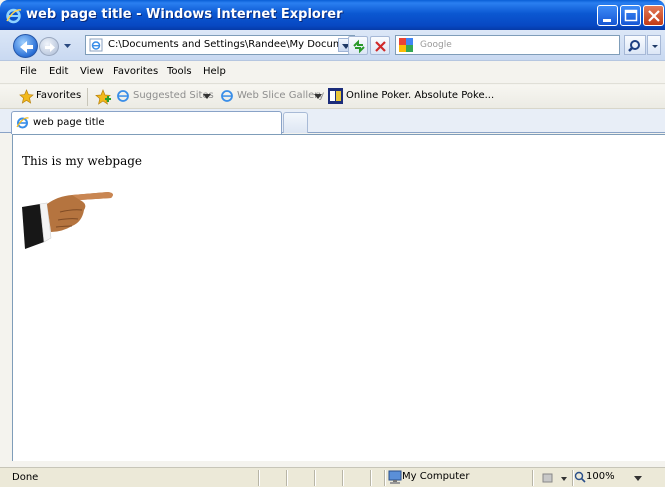 The height and width of the screenshot is (487, 665). I want to click on close-button, so click(653, 15).